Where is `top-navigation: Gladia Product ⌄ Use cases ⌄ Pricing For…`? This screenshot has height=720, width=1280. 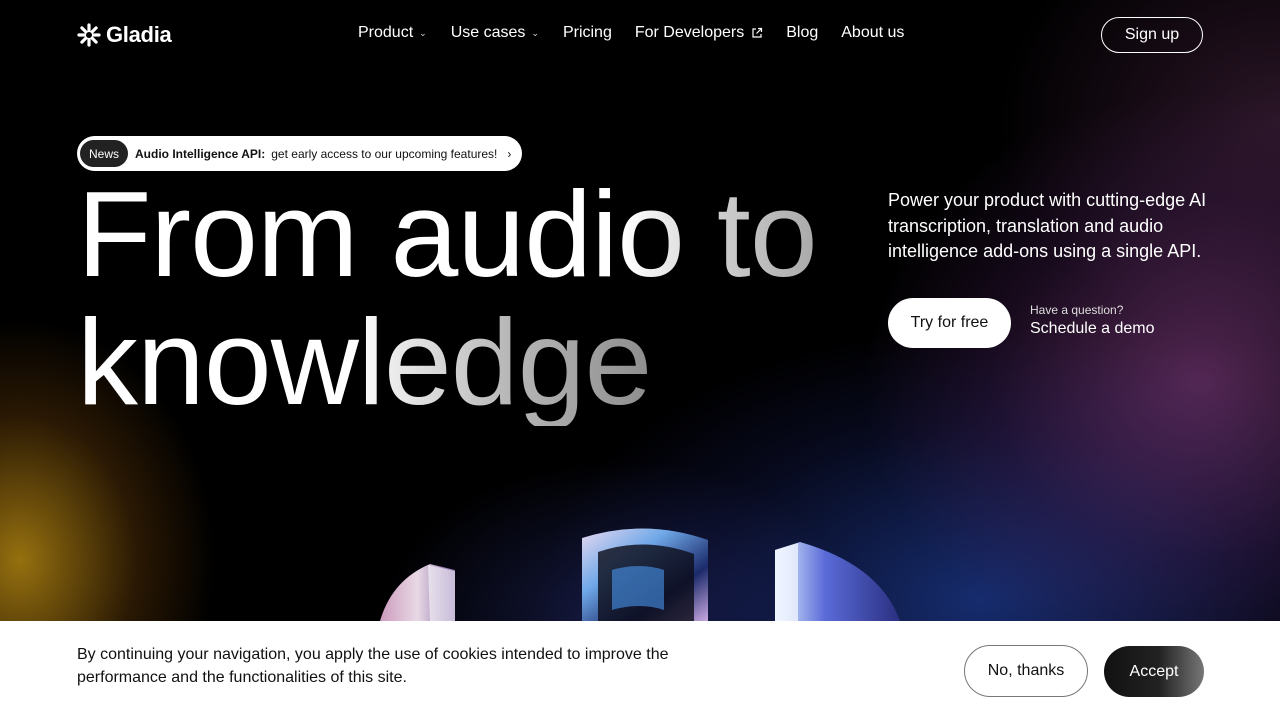
top-navigation: Gladia Product ⌄ Use cases ⌄ Pricing For… is located at coordinates (640, 34).